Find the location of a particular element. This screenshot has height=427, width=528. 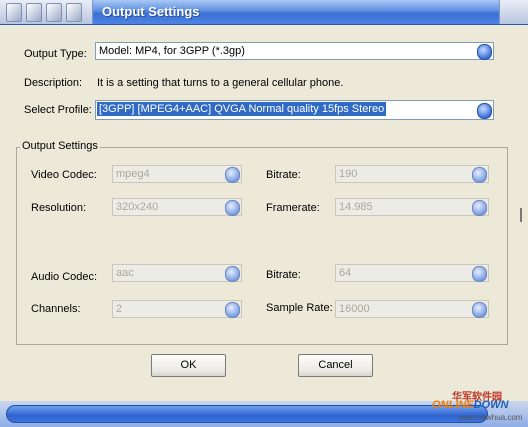

watermark-logo: 华军软件园 ONLINEDOWN www.newhua.com is located at coordinates (478, 406).